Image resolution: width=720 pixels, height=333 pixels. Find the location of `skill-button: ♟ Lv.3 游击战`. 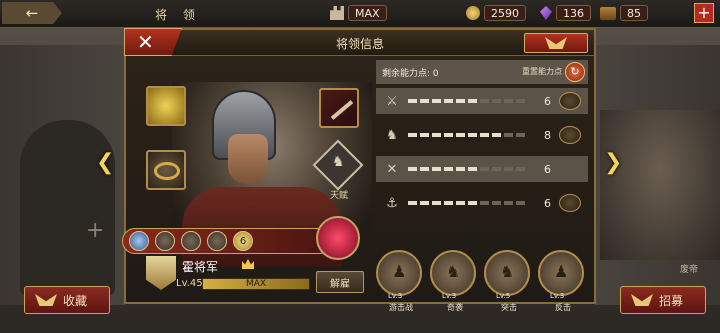

skill-button: ♟ Lv.3 游击战 is located at coordinates (399, 281).